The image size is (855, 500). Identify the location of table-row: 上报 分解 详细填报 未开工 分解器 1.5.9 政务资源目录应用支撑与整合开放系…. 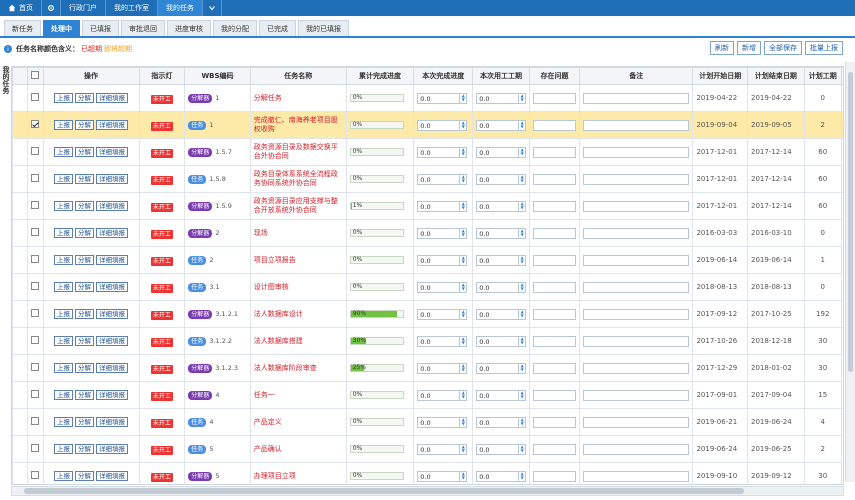
(427, 206).